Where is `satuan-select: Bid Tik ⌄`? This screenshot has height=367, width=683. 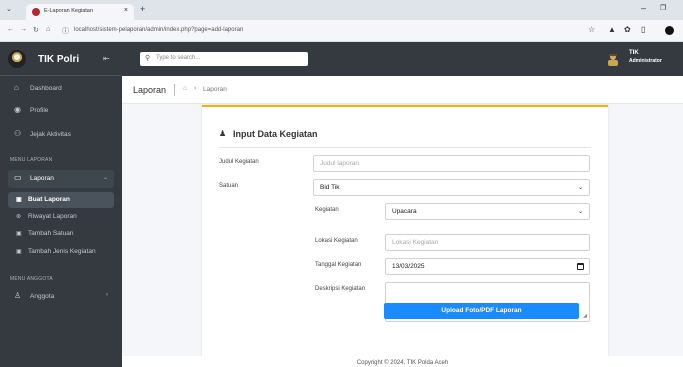 satuan-select: Bid Tik ⌄ is located at coordinates (451, 187).